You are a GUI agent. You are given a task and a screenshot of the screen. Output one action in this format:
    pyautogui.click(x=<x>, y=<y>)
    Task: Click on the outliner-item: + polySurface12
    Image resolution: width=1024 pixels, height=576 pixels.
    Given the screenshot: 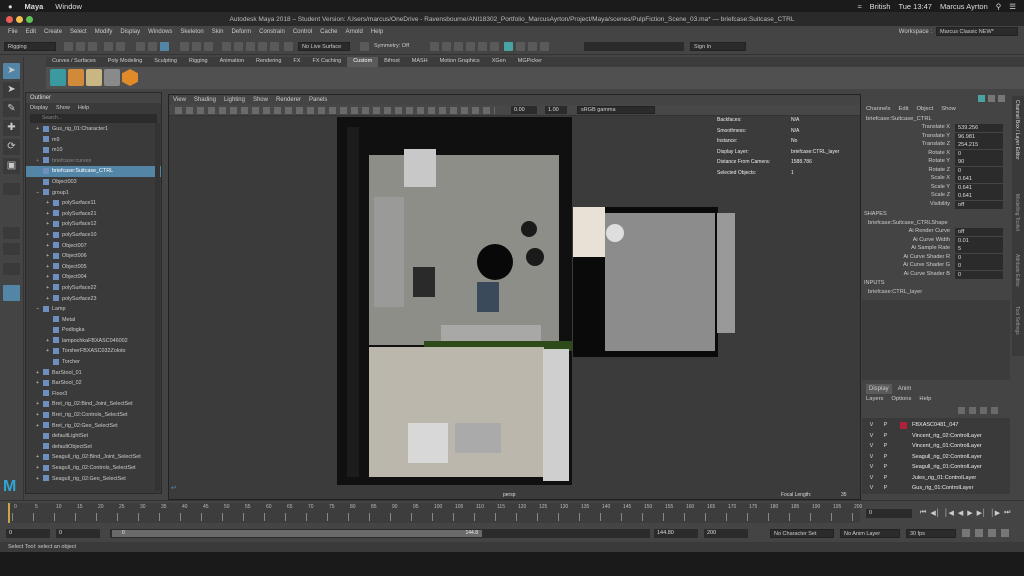 What is the action you would take?
    pyautogui.click(x=93, y=224)
    